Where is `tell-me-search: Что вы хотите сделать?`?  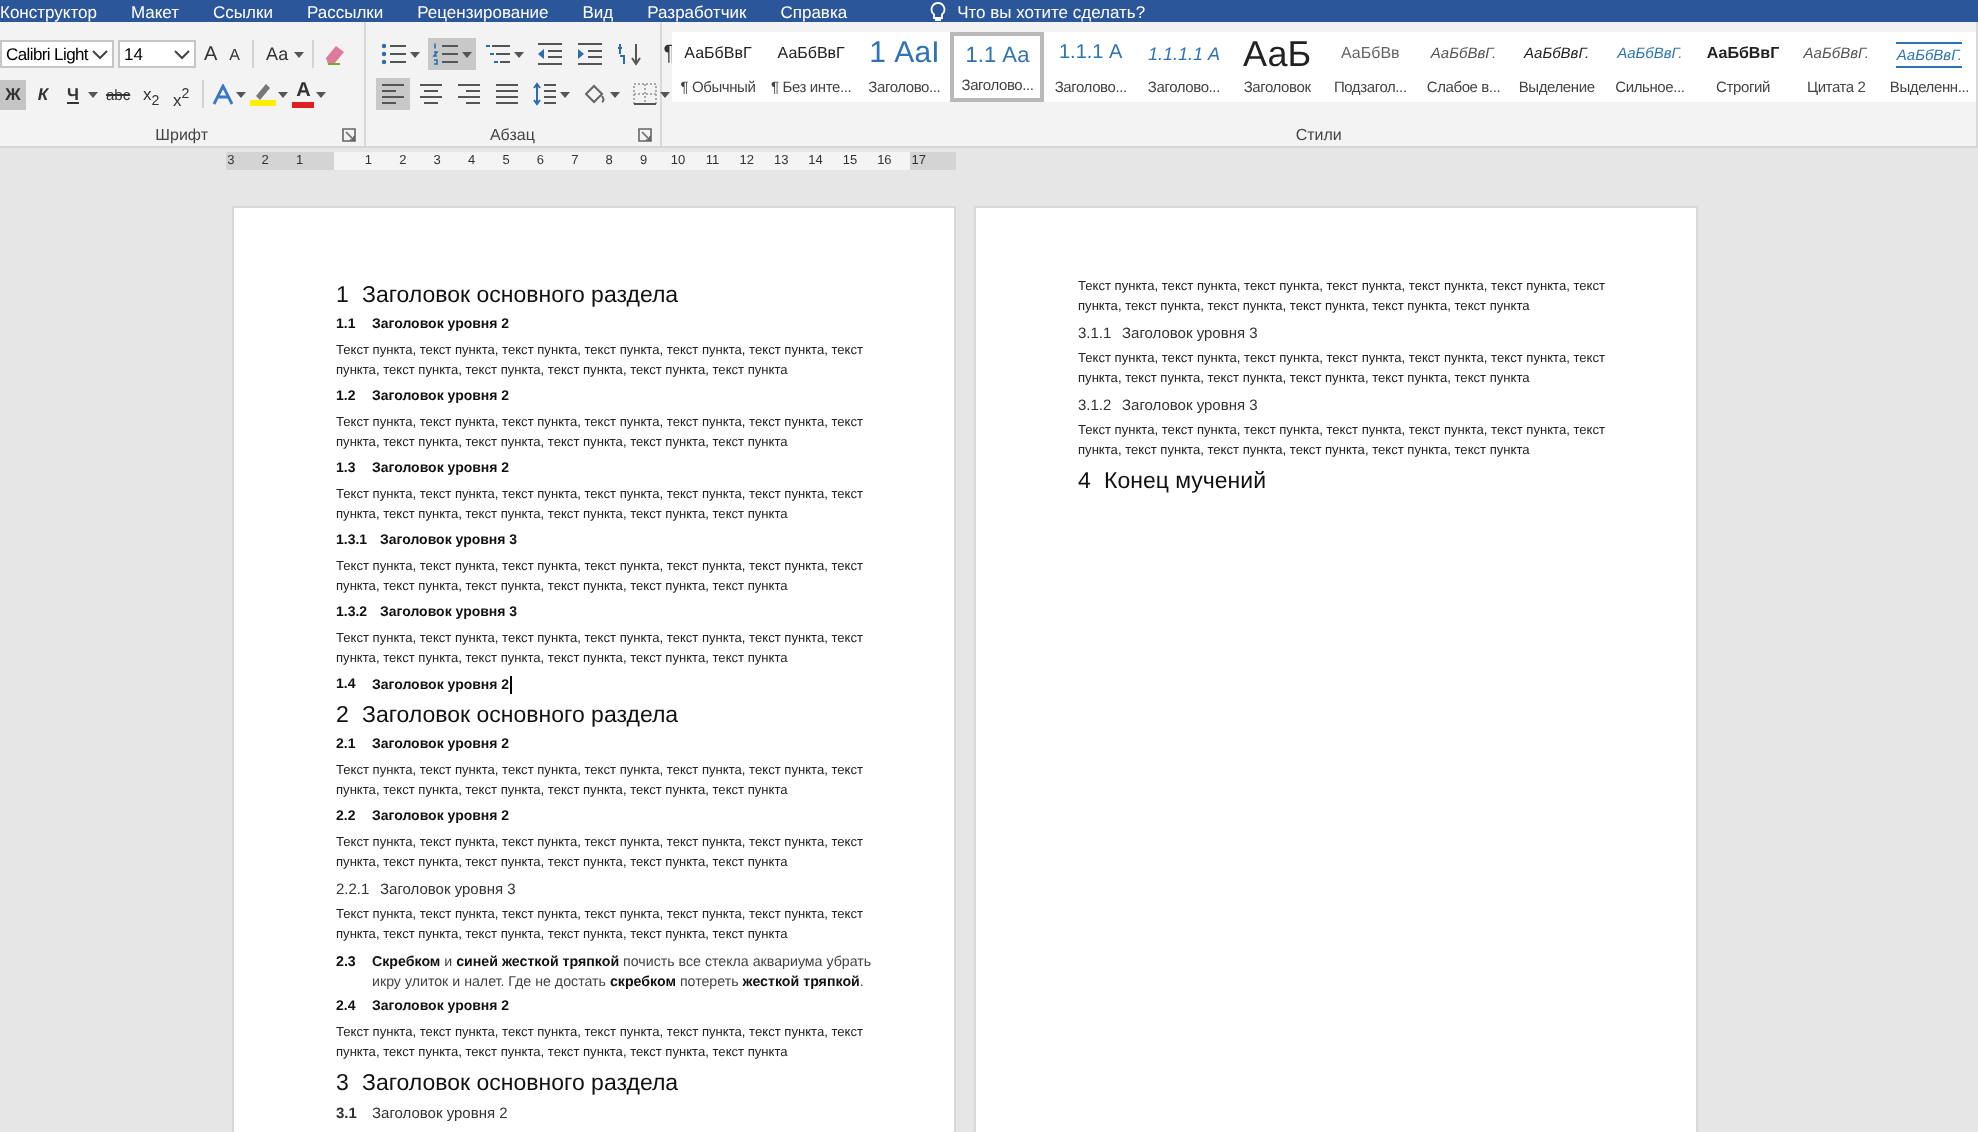 tell-me-search: Что вы хотите сделать? is located at coordinates (1051, 11).